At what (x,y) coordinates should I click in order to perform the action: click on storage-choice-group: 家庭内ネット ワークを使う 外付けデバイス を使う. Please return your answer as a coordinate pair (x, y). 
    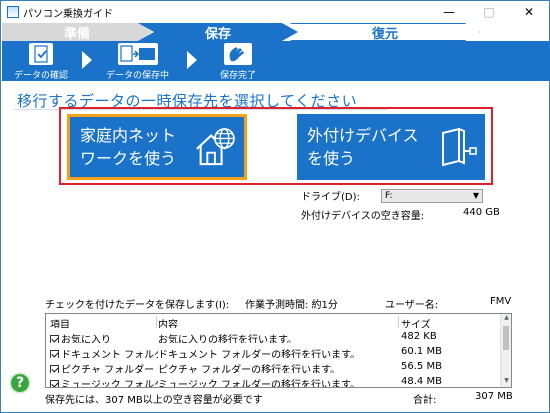
    Looking at the image, I should click on (276, 146).